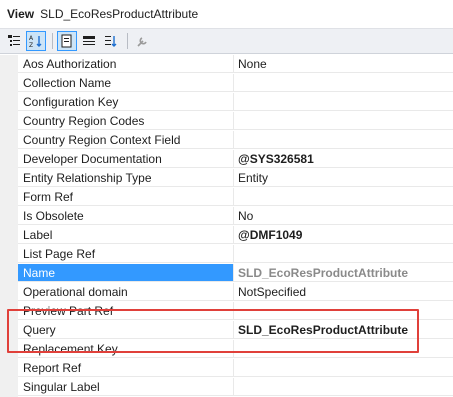  I want to click on property-label: Aos Authorization, so click(126, 64).